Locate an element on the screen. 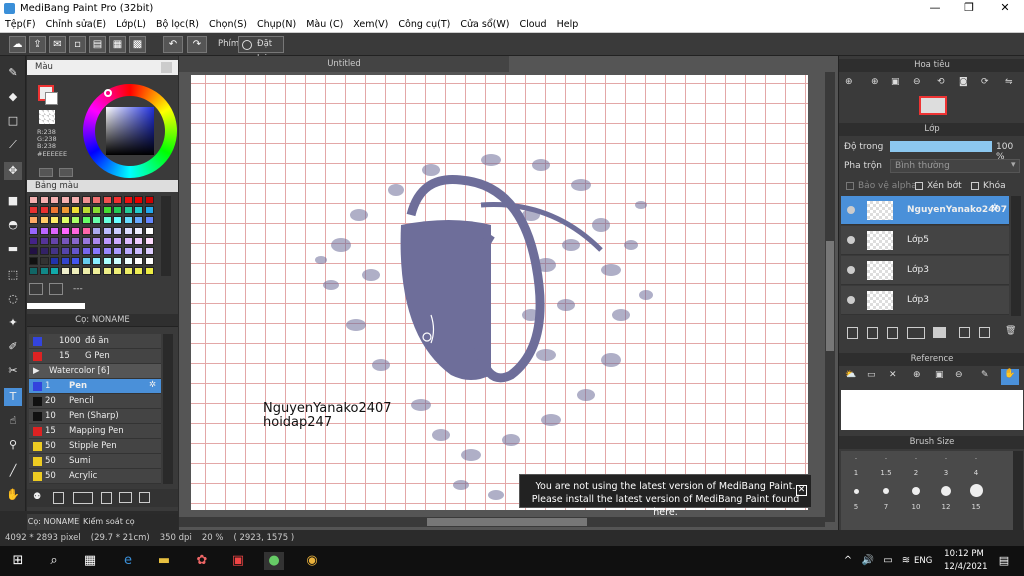  chrome-icon: ◉ is located at coordinates (312, 561).